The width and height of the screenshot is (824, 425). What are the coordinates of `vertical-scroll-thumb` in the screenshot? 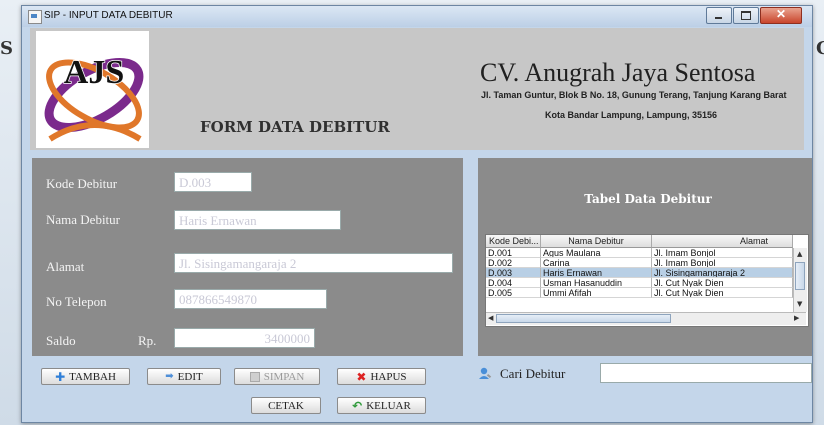 It's located at (800, 276).